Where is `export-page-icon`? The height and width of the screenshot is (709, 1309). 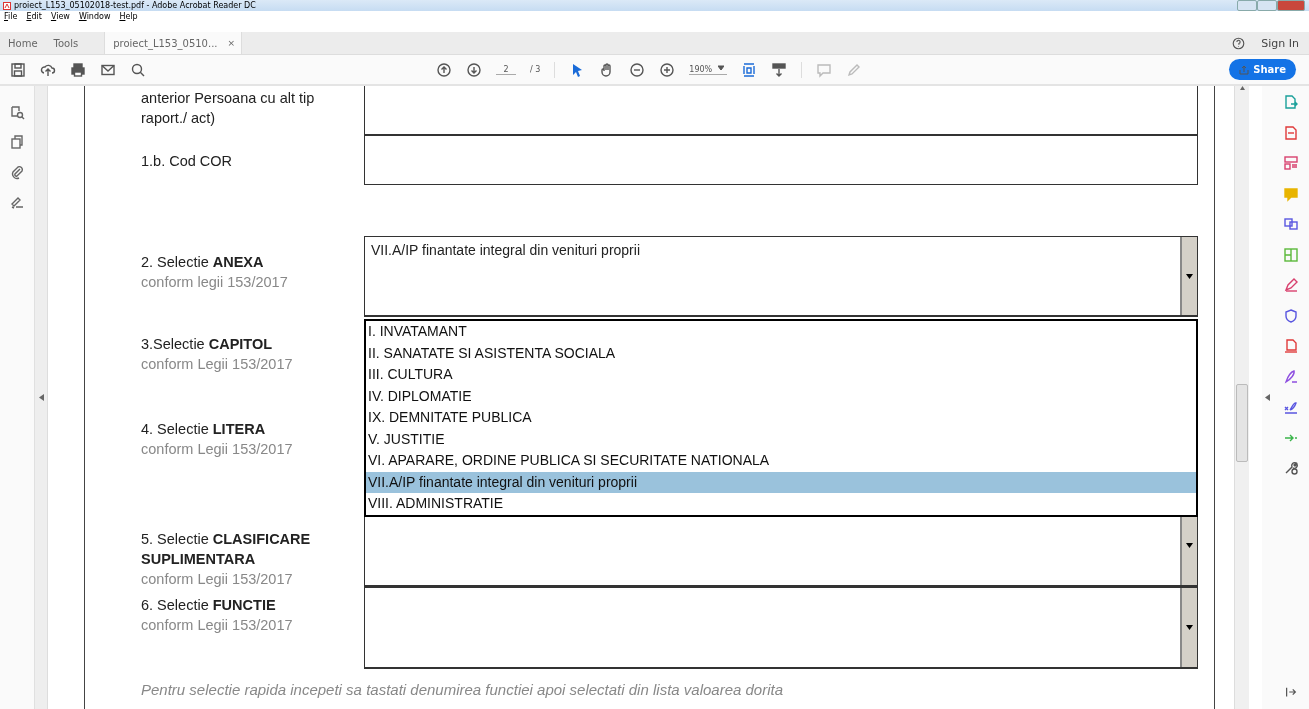
export-page-icon is located at coordinates (1290, 102).